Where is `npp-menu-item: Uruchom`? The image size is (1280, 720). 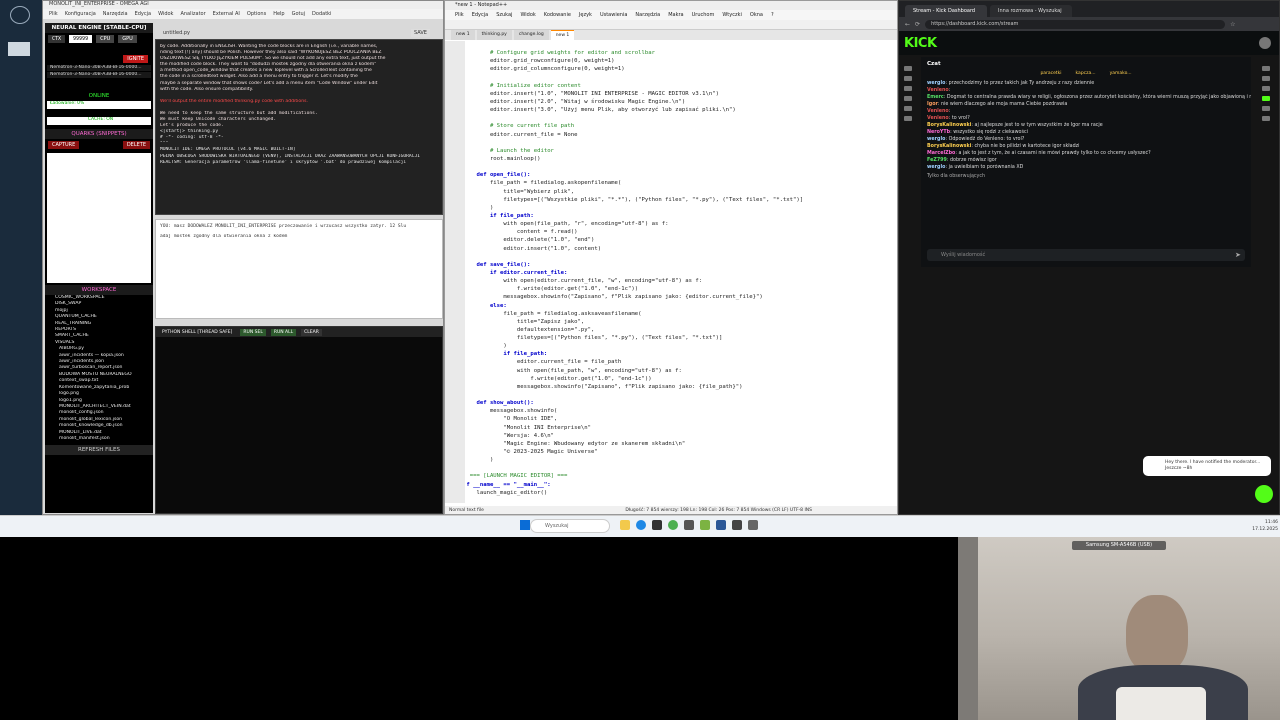 npp-menu-item: Uruchom is located at coordinates (703, 15).